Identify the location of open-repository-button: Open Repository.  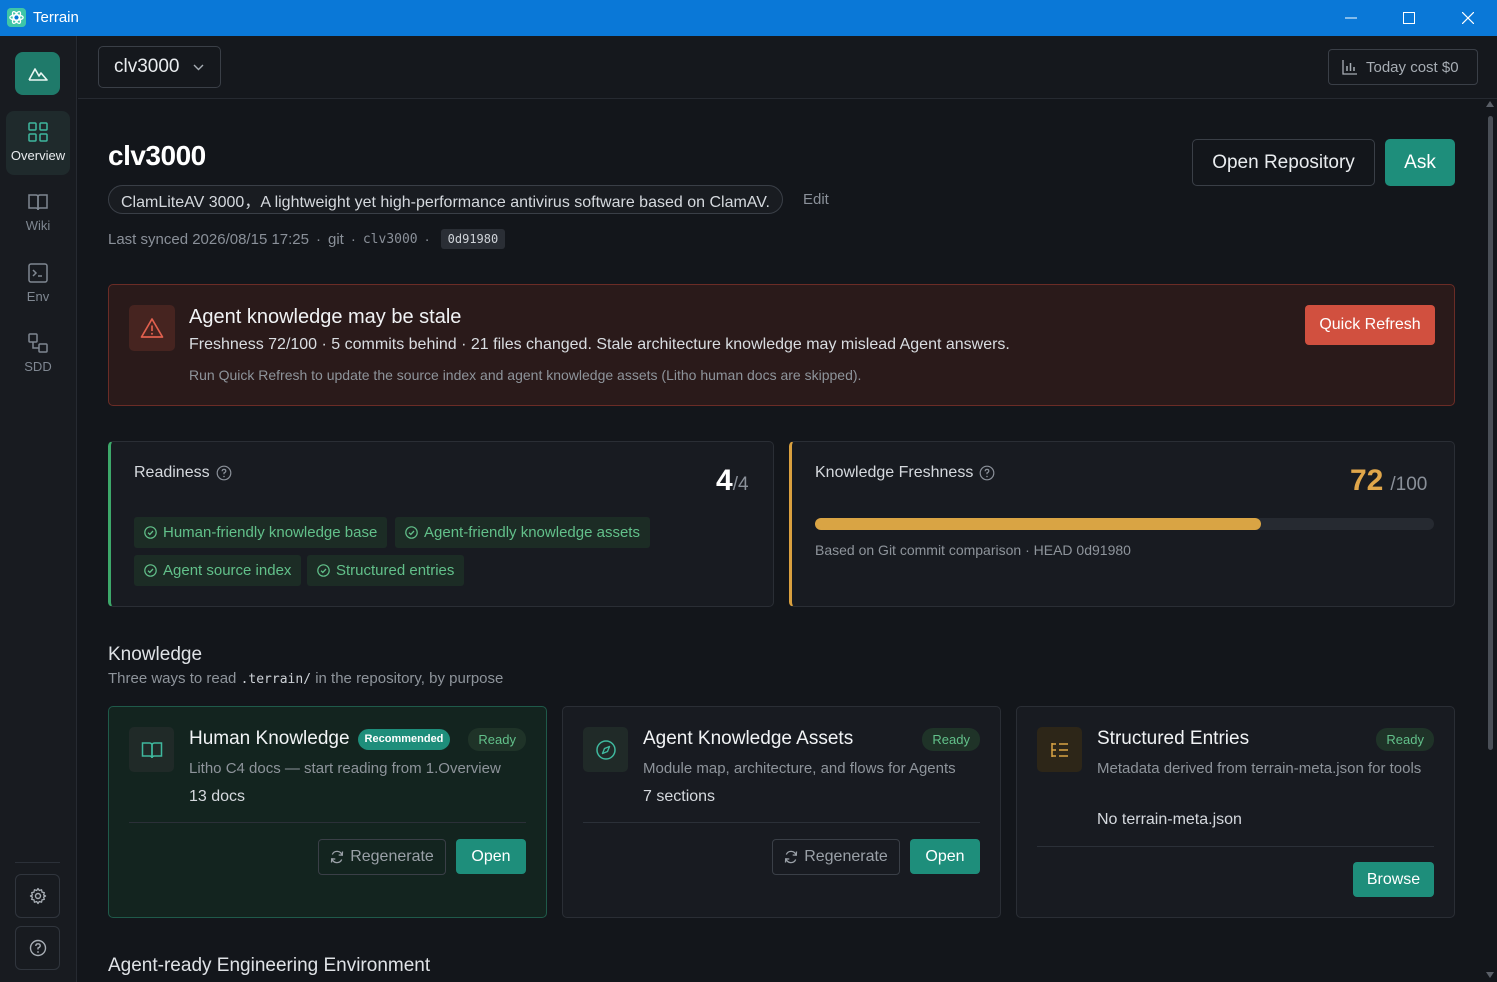
(1283, 162).